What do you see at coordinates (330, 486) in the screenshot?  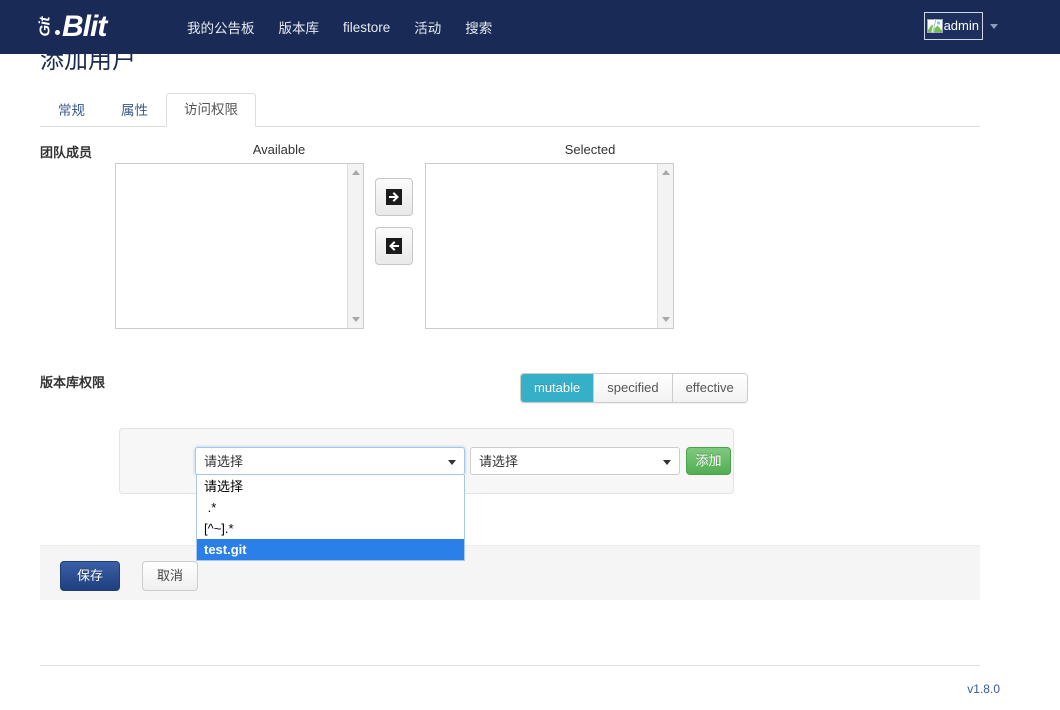 I see `option-placeholder: 请选择` at bounding box center [330, 486].